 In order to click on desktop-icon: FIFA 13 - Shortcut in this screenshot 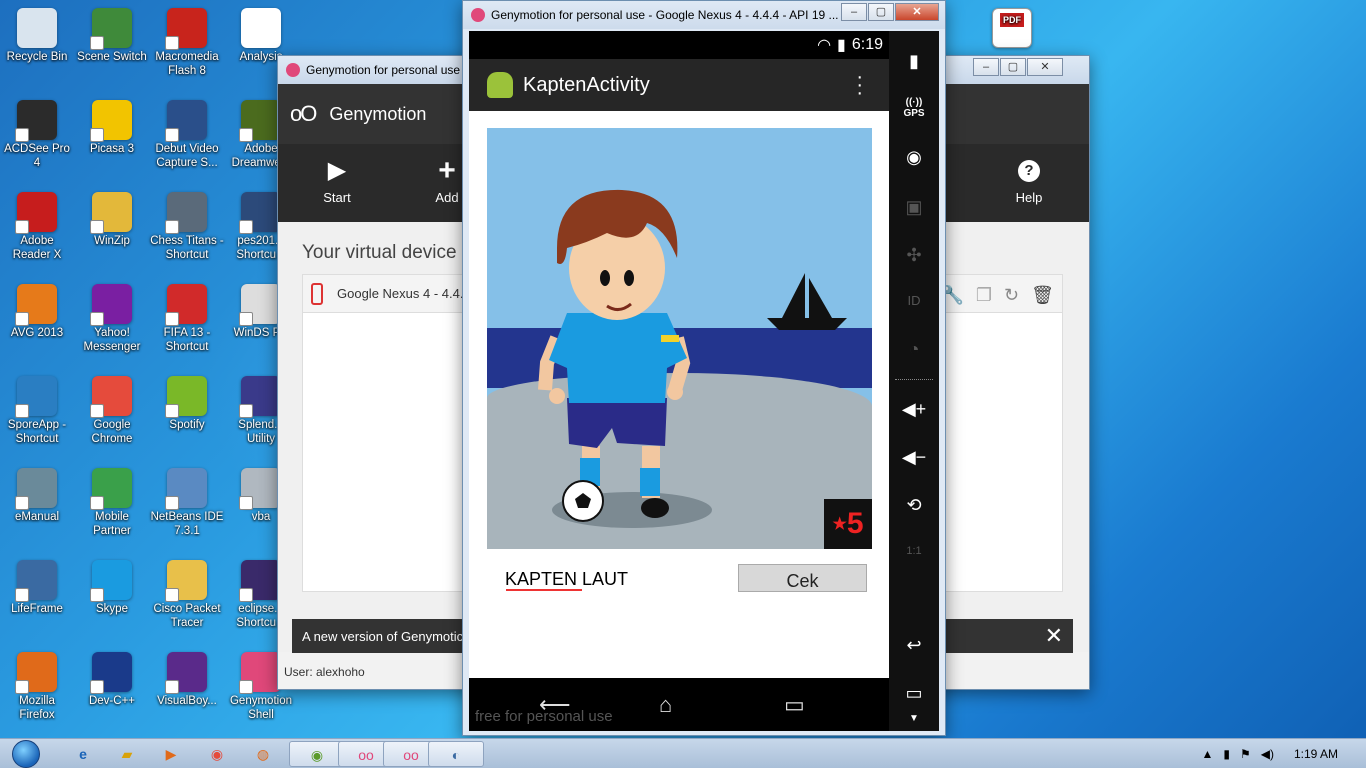, I will do `click(187, 319)`.